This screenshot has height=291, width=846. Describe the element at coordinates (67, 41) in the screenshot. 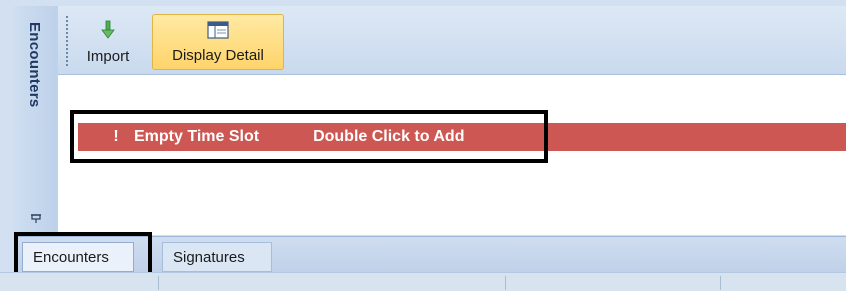

I see `toolbar-grip` at that location.